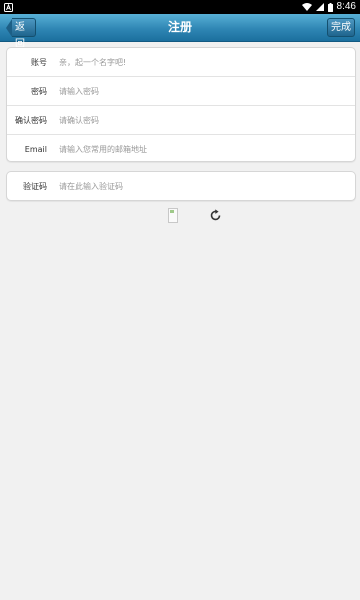 The width and height of the screenshot is (360, 600). Describe the element at coordinates (306, 7) in the screenshot. I see `wifi-icon` at that location.